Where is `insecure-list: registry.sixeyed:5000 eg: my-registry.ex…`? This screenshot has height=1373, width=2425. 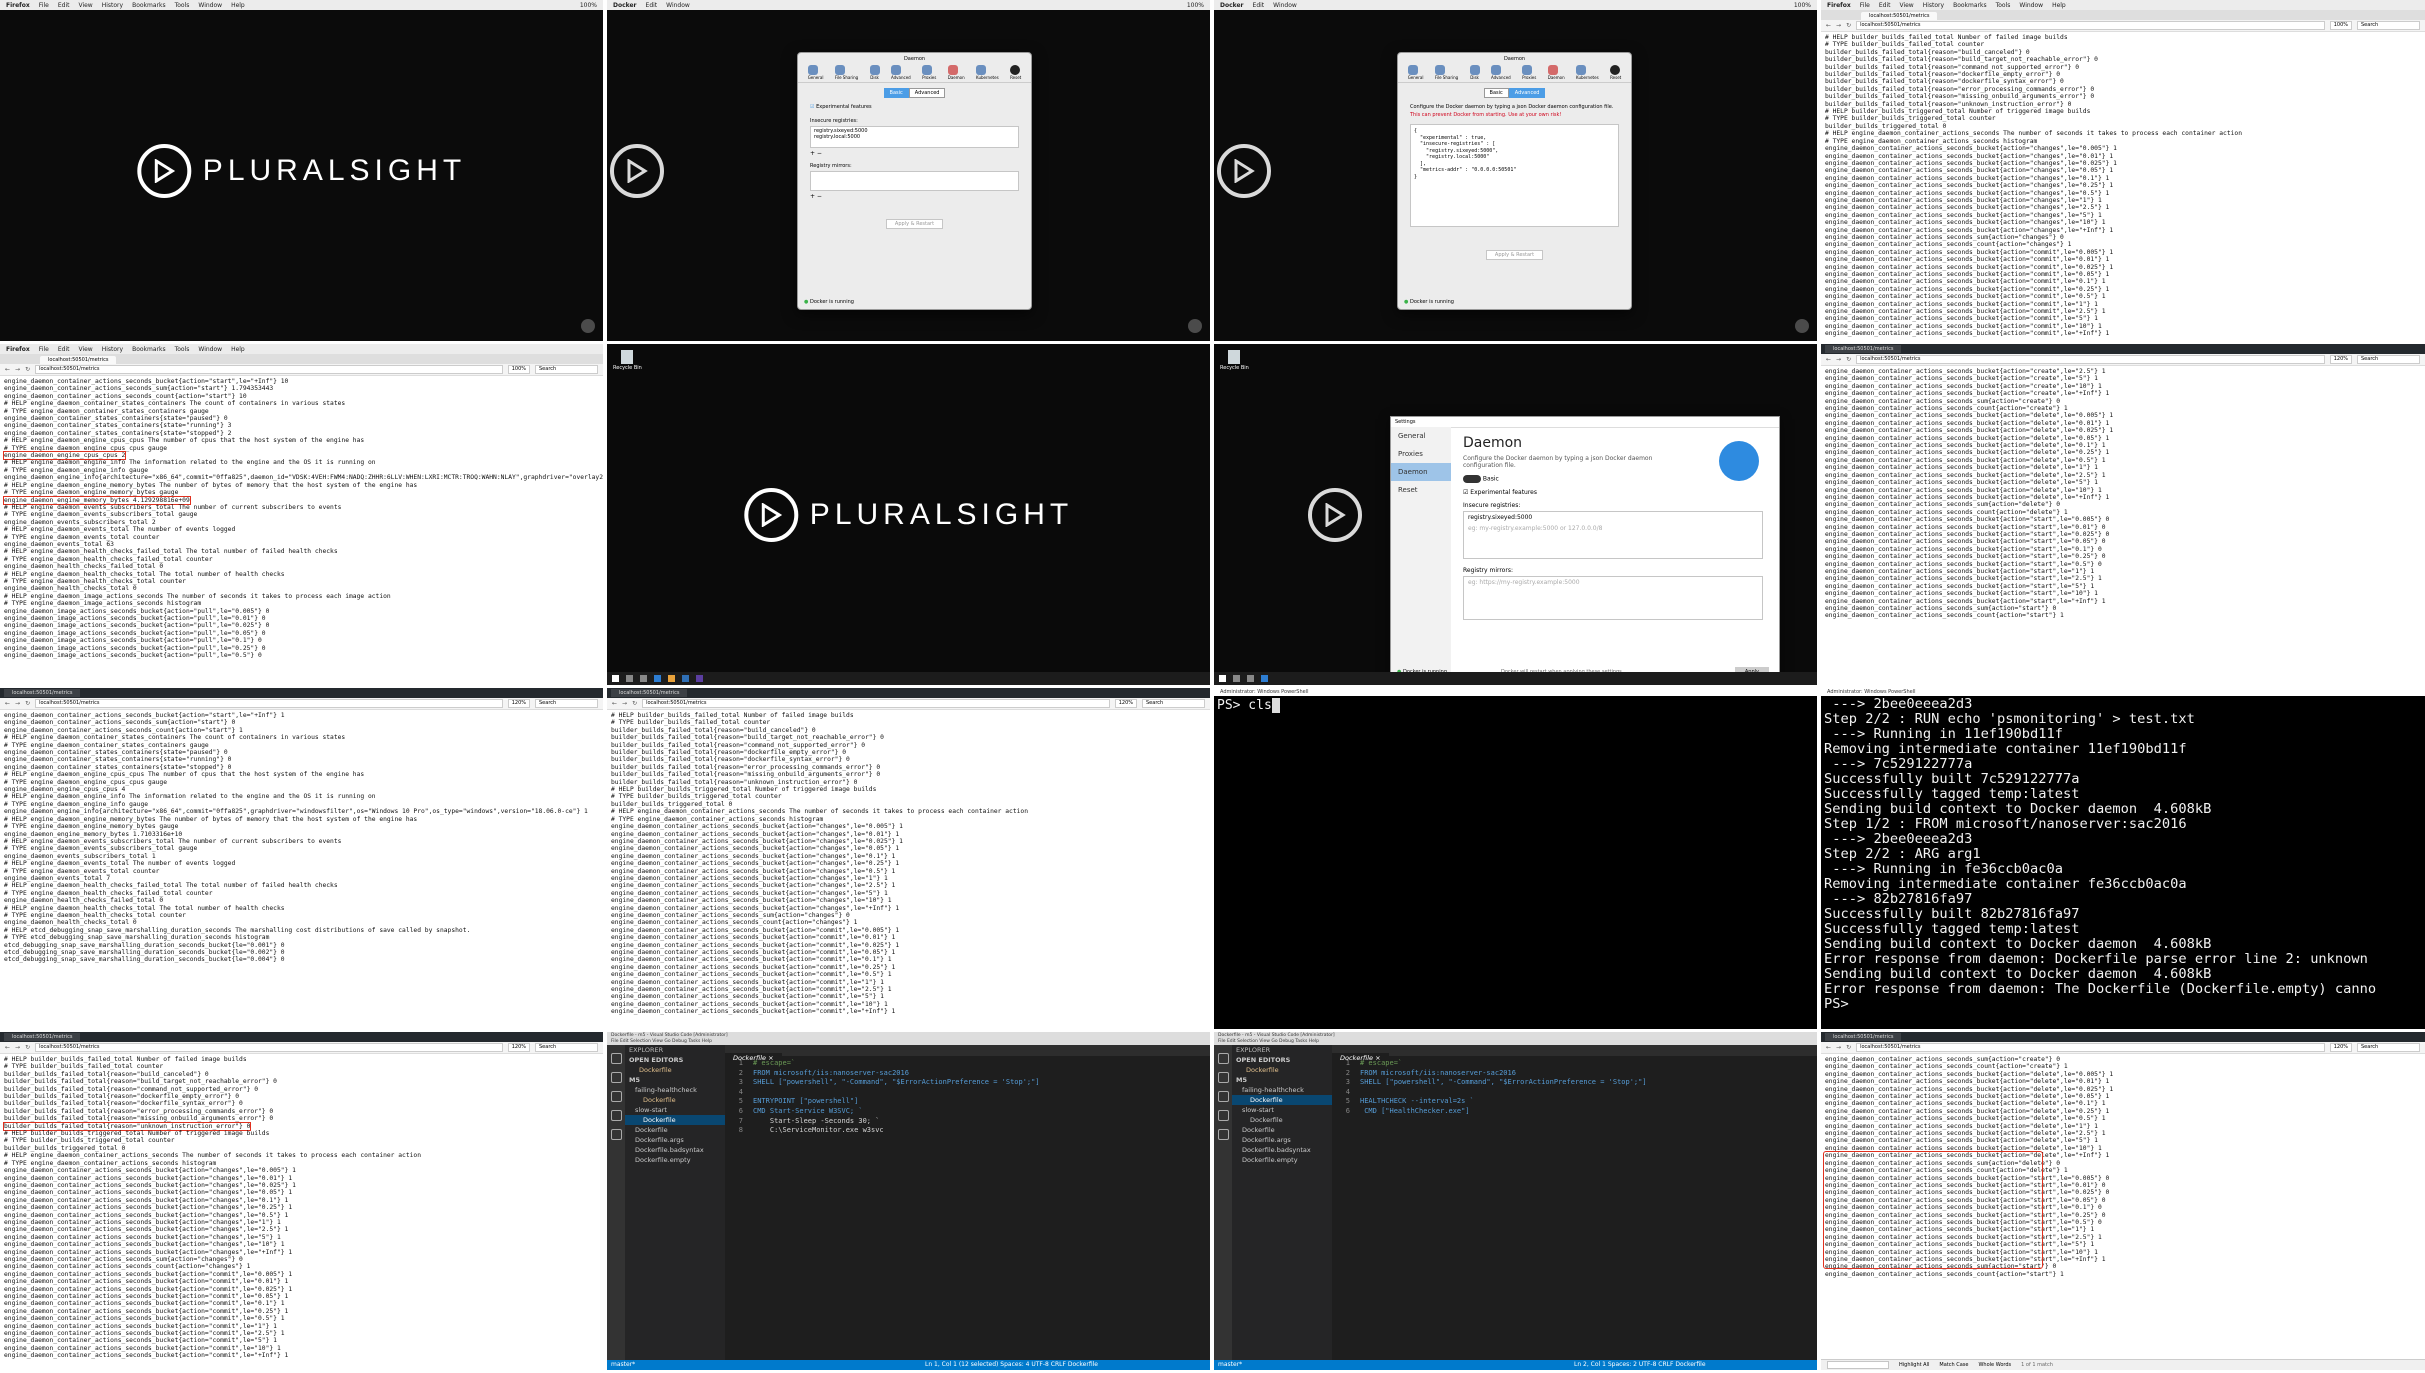
insecure-list: registry.sixeyed:5000 eg: my-registry.ex… is located at coordinates (1613, 535).